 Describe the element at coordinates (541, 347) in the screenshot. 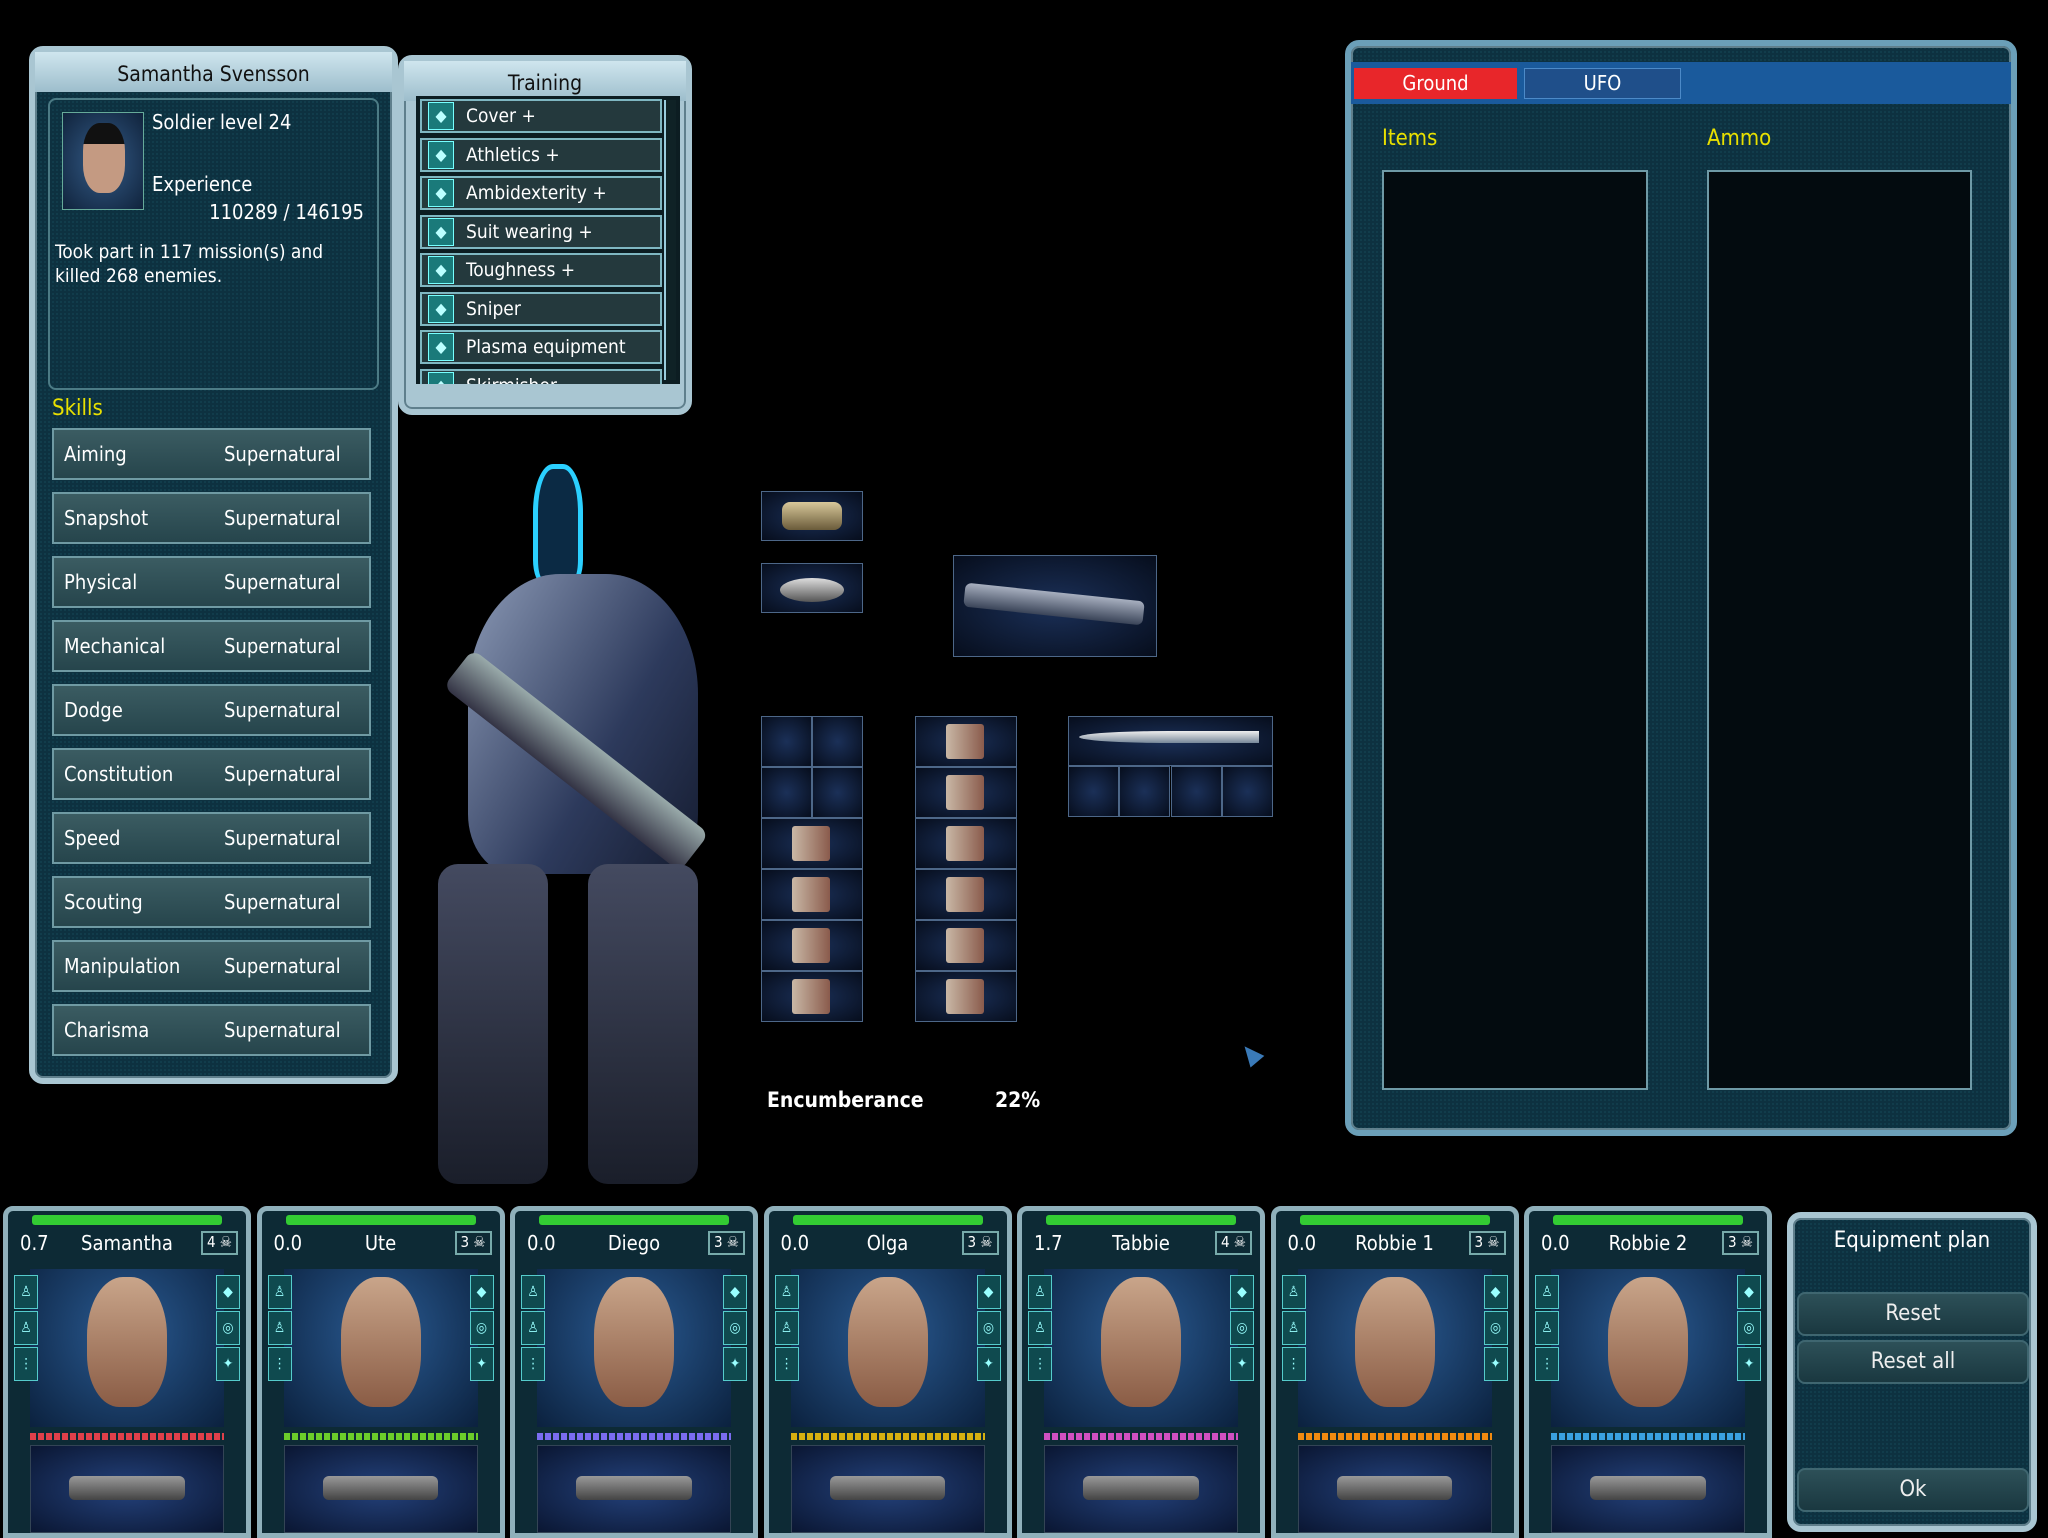

I see `training-item: ◆ Plasma equipment` at that location.